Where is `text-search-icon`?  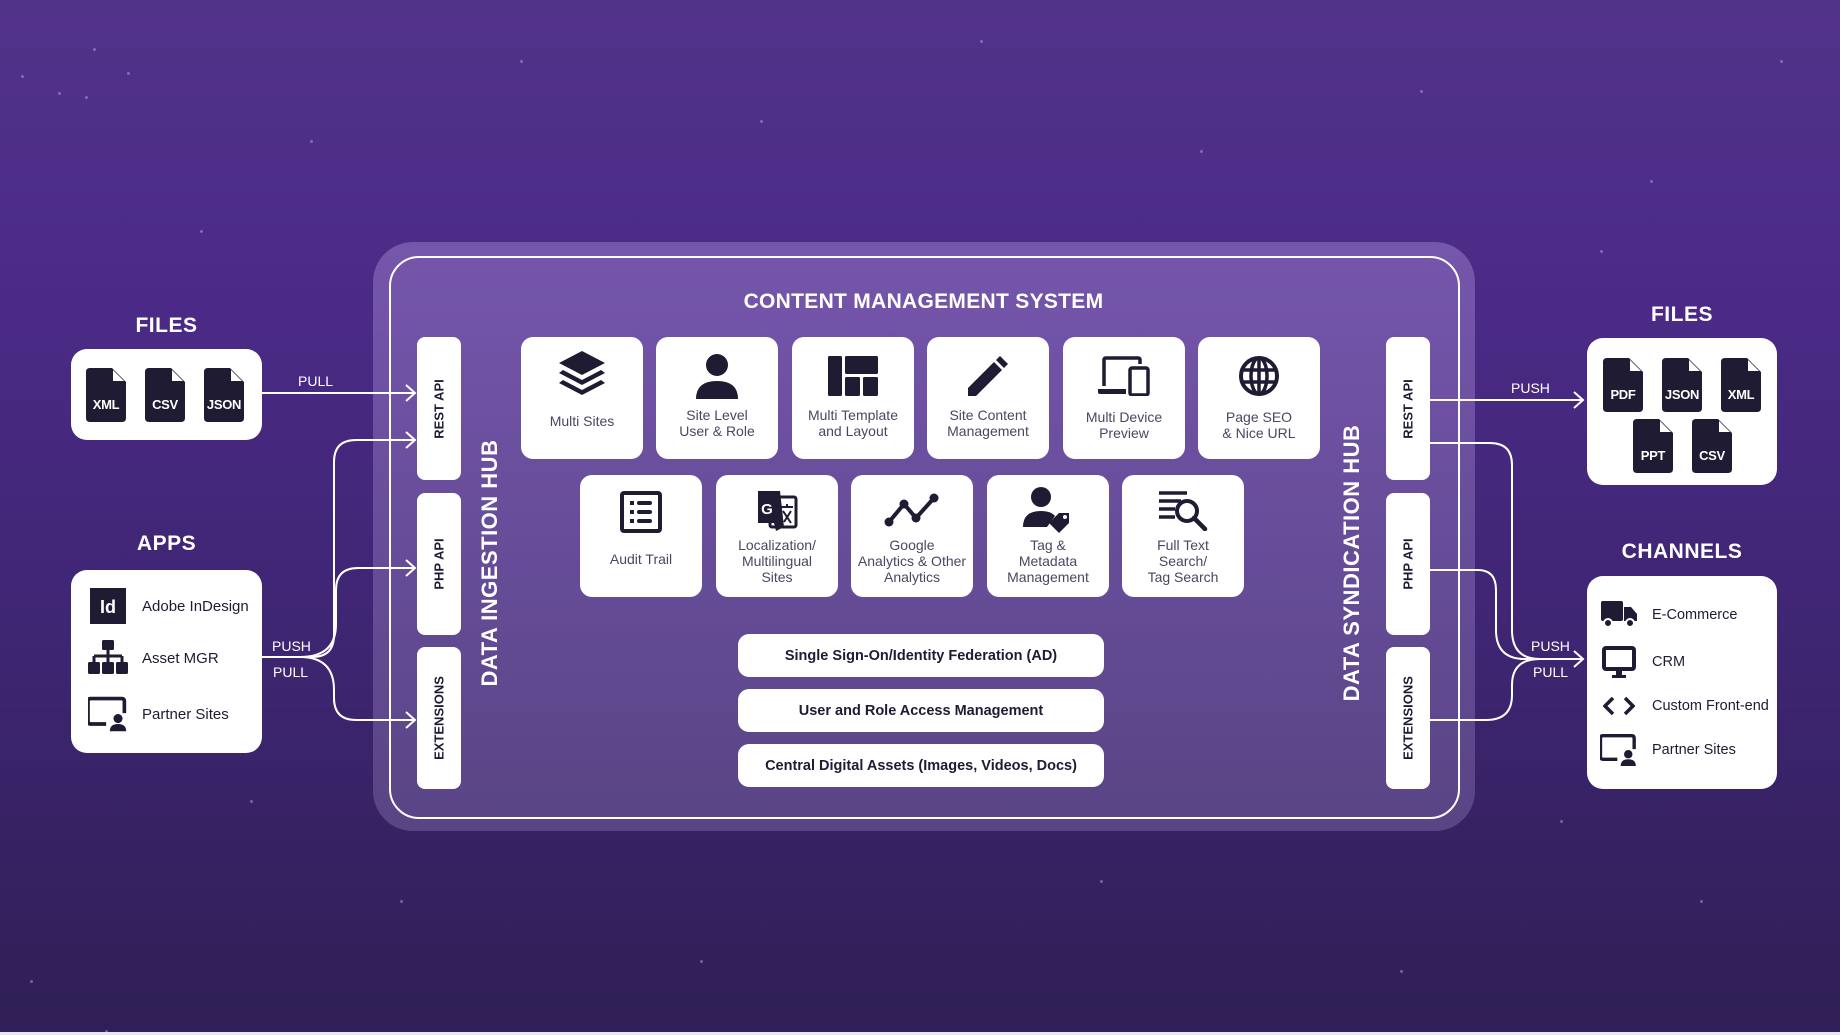
text-search-icon is located at coordinates (1183, 510).